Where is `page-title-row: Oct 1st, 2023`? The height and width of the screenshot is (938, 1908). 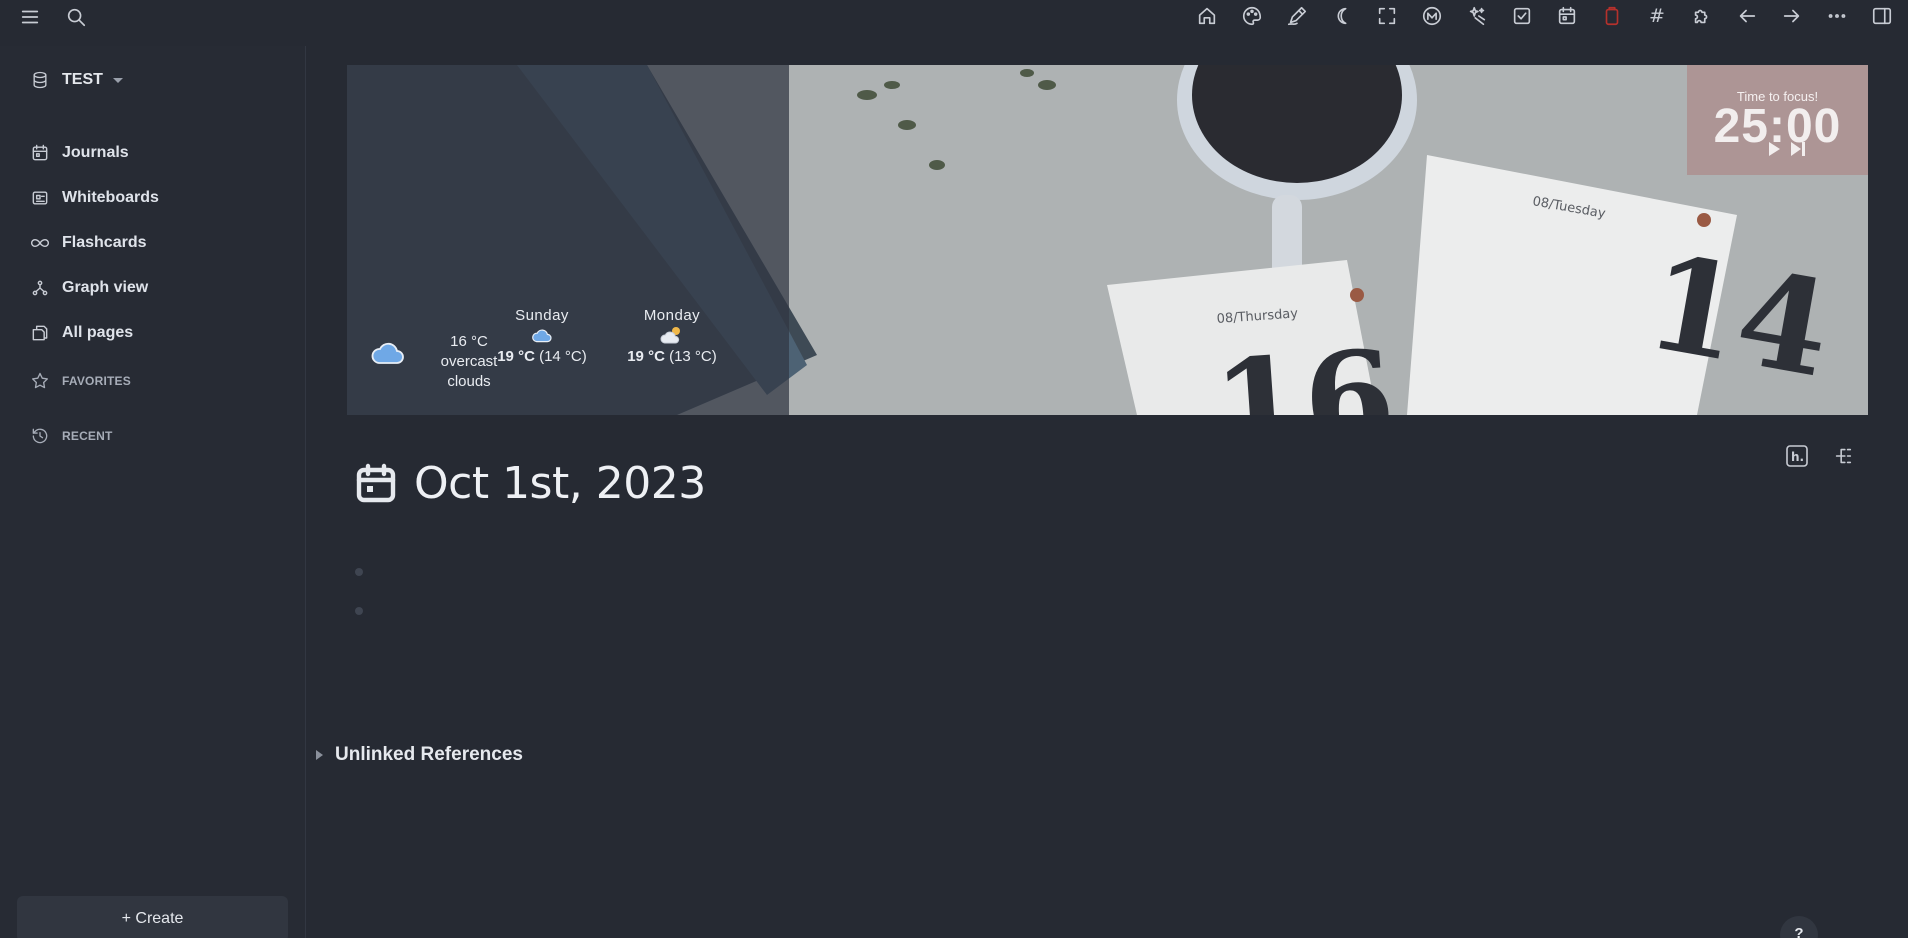 page-title-row: Oct 1st, 2023 is located at coordinates (529, 483).